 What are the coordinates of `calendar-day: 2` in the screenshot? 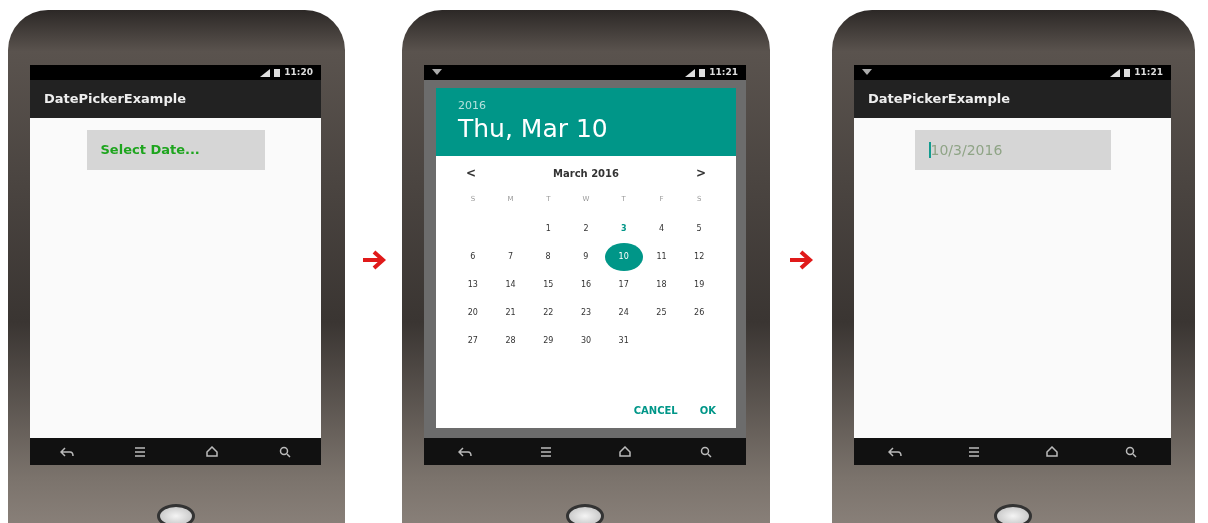 It's located at (586, 228).